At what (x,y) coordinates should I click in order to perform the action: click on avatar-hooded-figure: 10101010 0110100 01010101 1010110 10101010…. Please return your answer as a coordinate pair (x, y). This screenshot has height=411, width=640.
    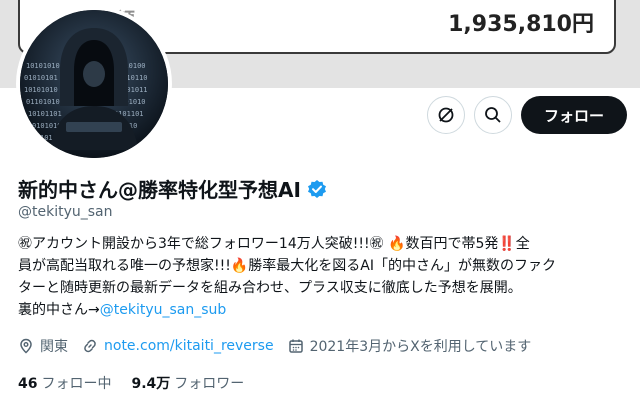
    Looking at the image, I should click on (94, 84).